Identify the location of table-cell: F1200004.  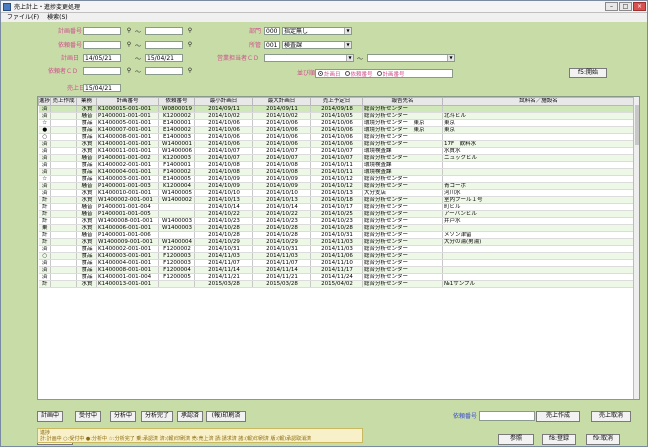
(176, 270).